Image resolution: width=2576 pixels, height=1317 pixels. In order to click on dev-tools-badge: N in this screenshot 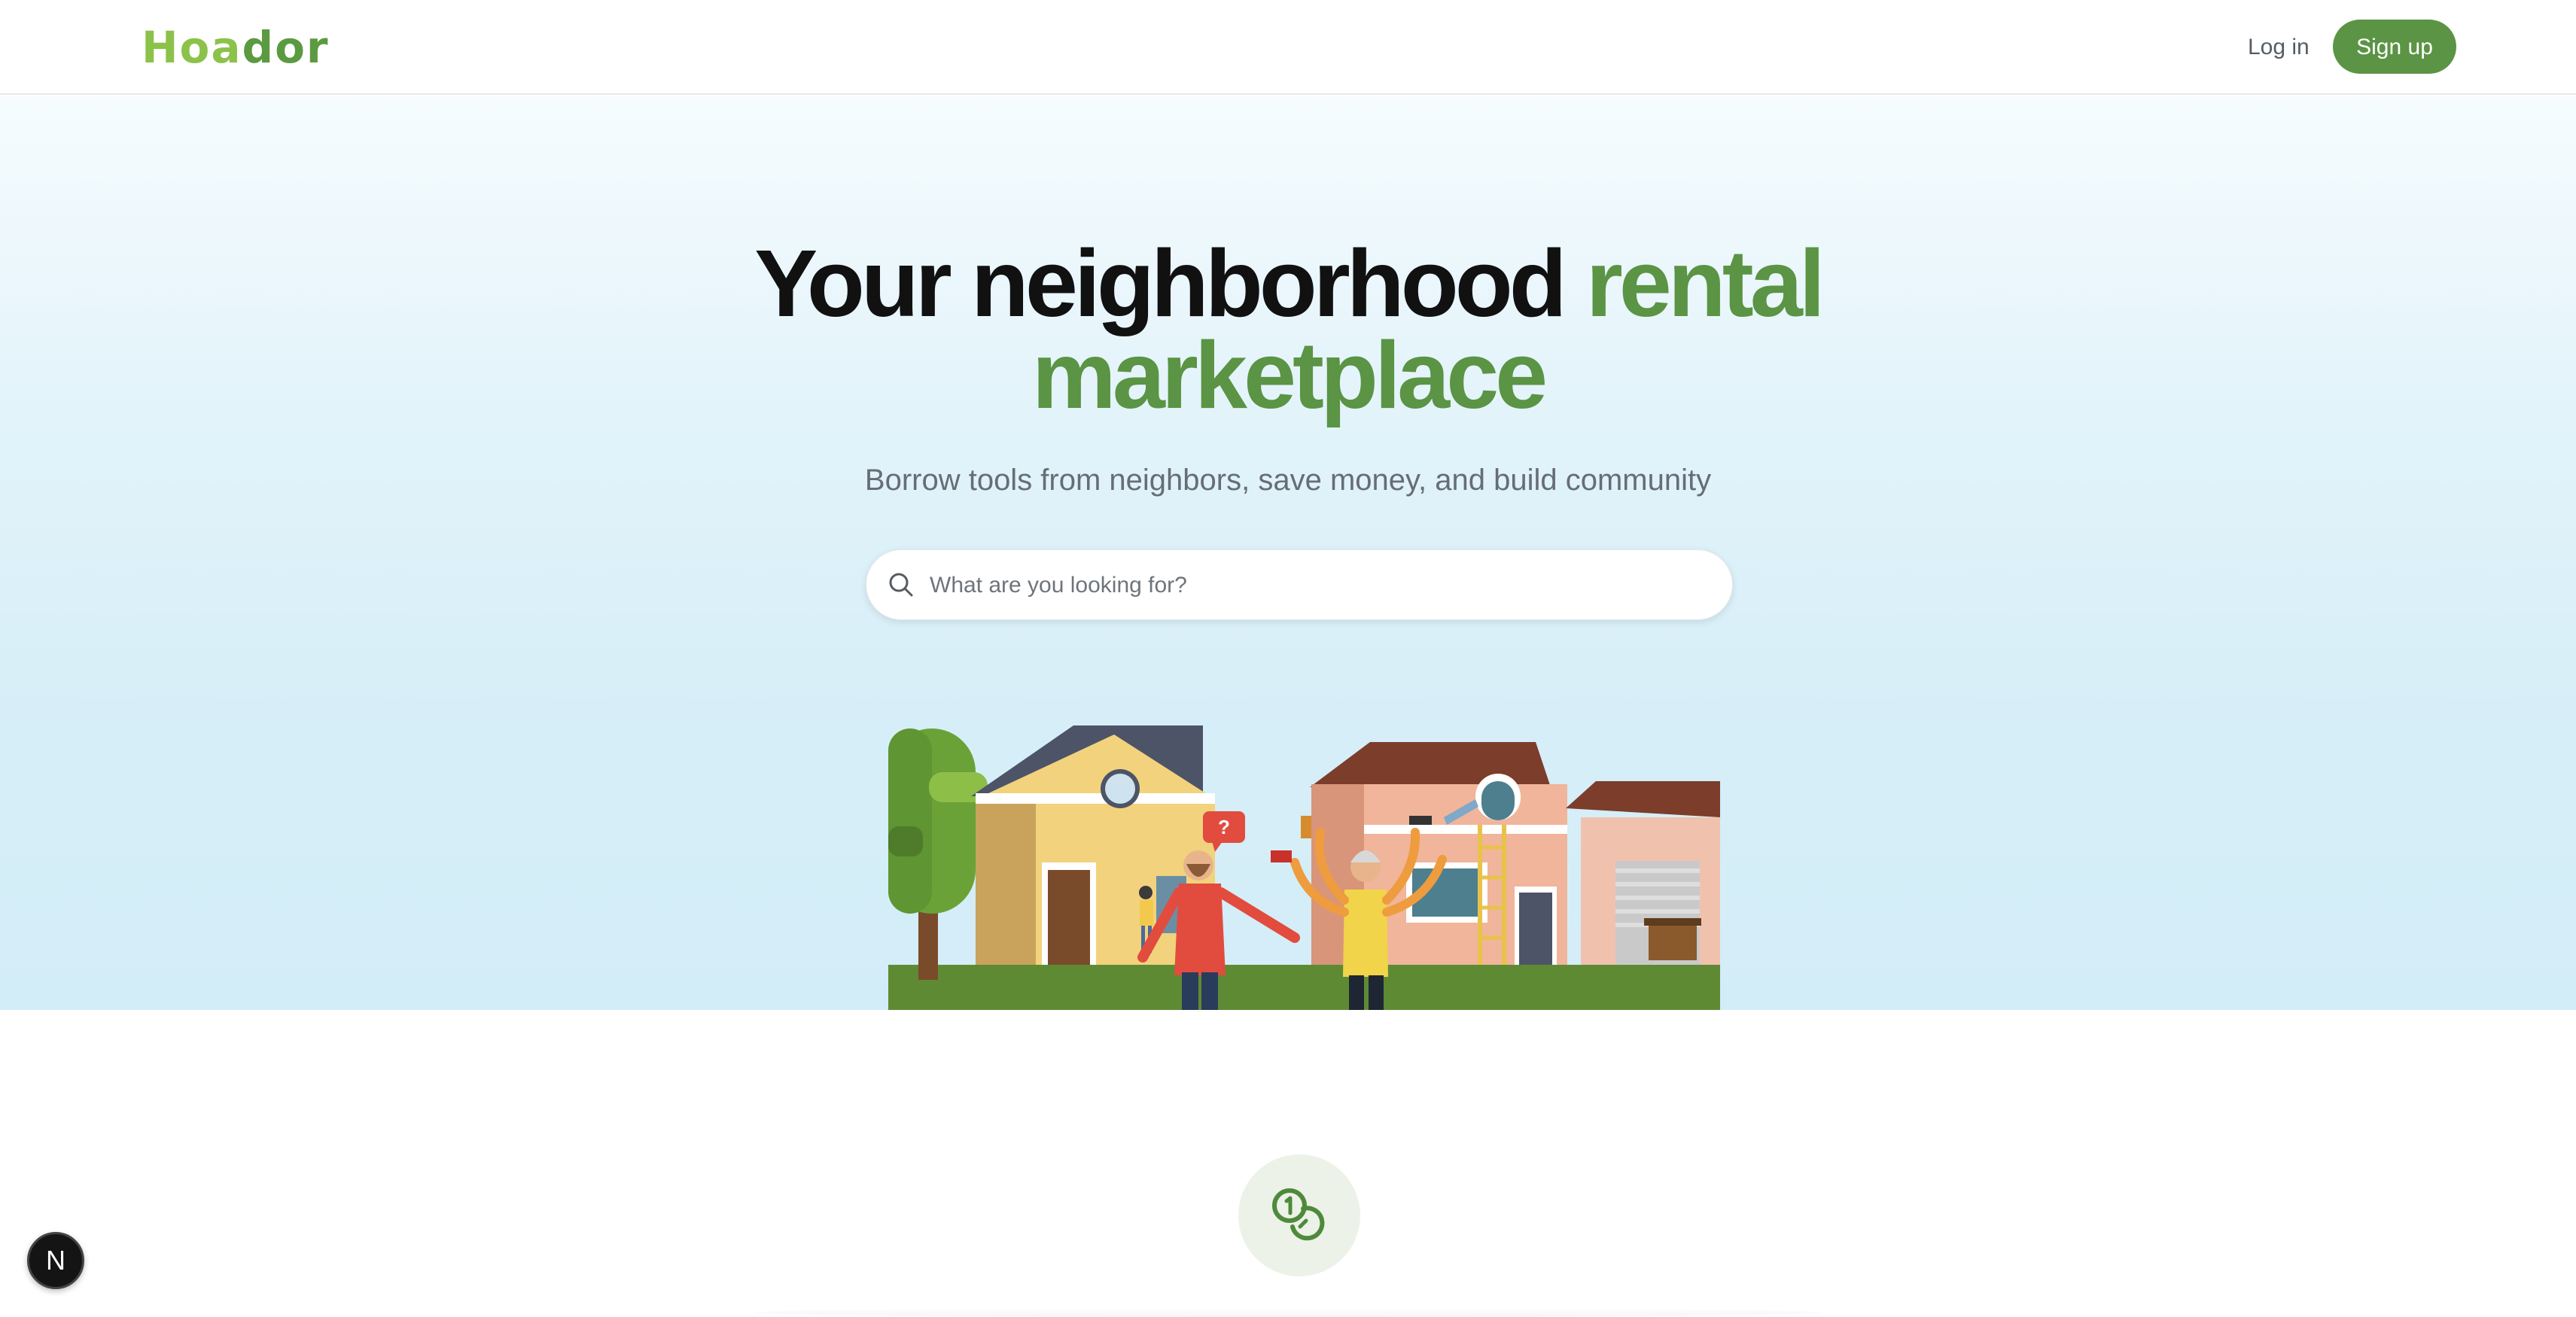, I will do `click(56, 1260)`.